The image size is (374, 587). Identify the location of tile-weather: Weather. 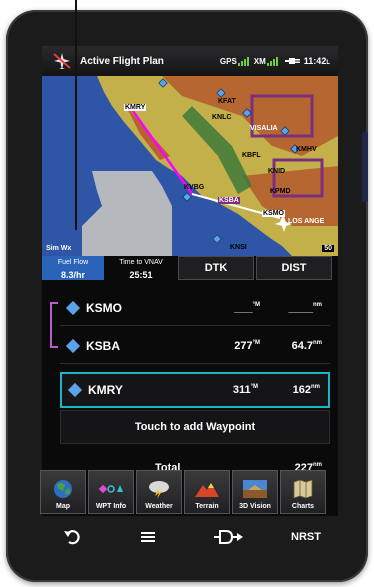
(159, 492).